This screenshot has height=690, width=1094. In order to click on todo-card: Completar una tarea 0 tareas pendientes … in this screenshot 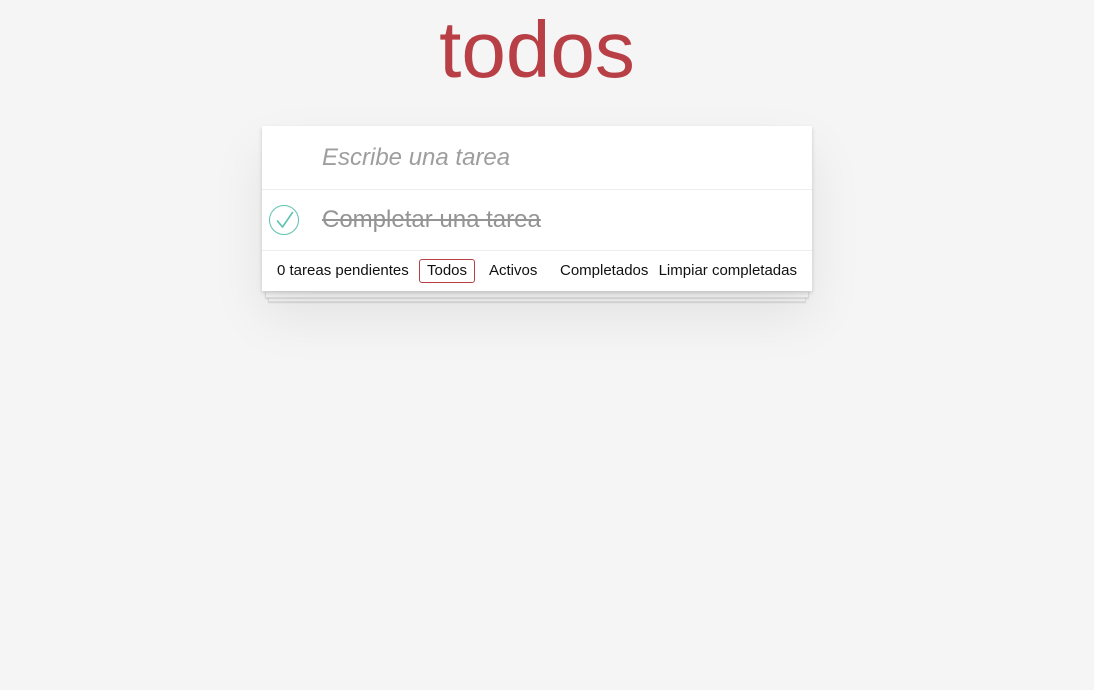, I will do `click(537, 208)`.